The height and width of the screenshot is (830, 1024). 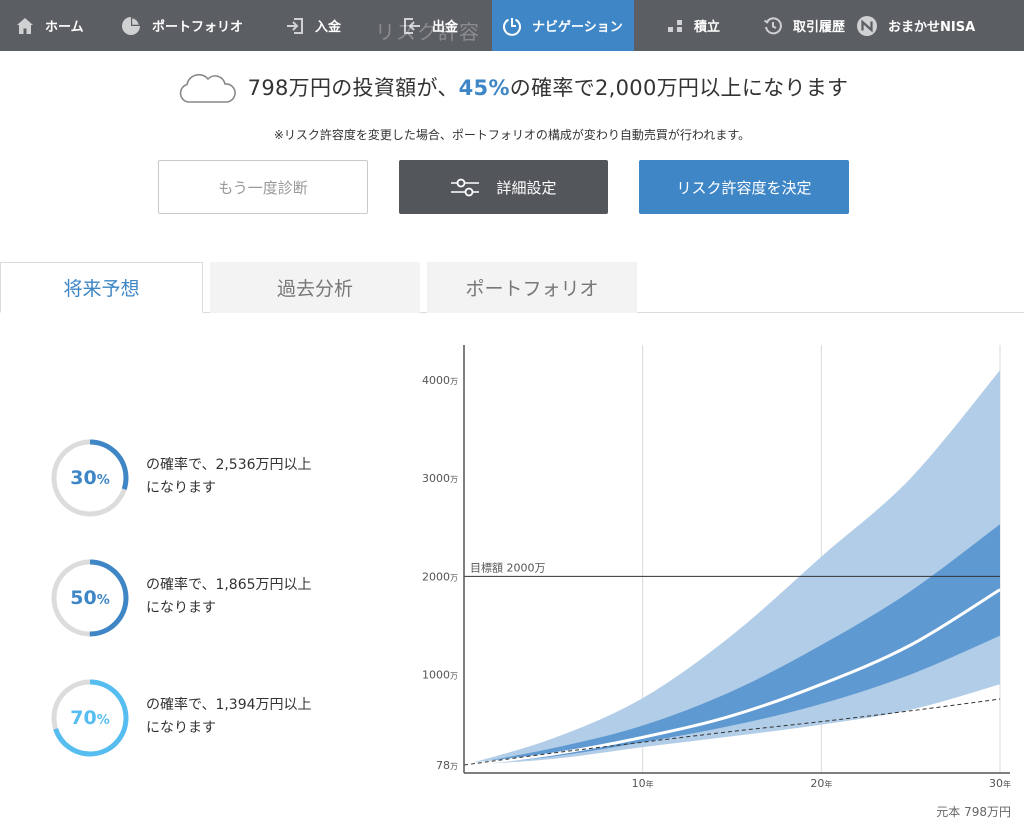 What do you see at coordinates (821, 783) in the screenshot?
I see `x-tick-20: 20年` at bounding box center [821, 783].